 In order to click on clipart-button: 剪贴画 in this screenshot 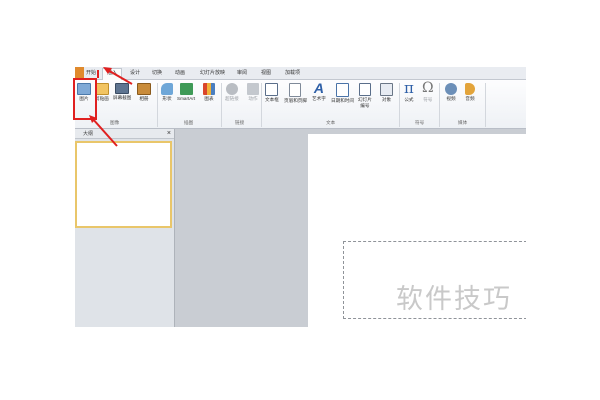, I will do `click(102, 92)`.